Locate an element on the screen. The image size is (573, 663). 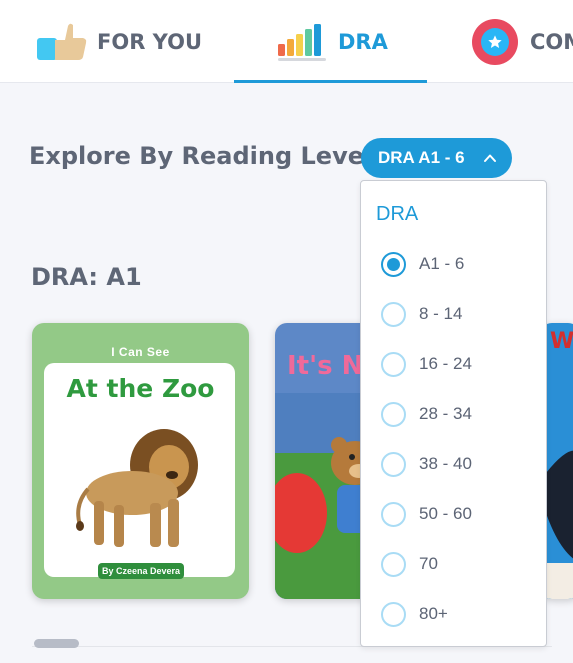
radio-selected-dot is located at coordinates (393, 264).